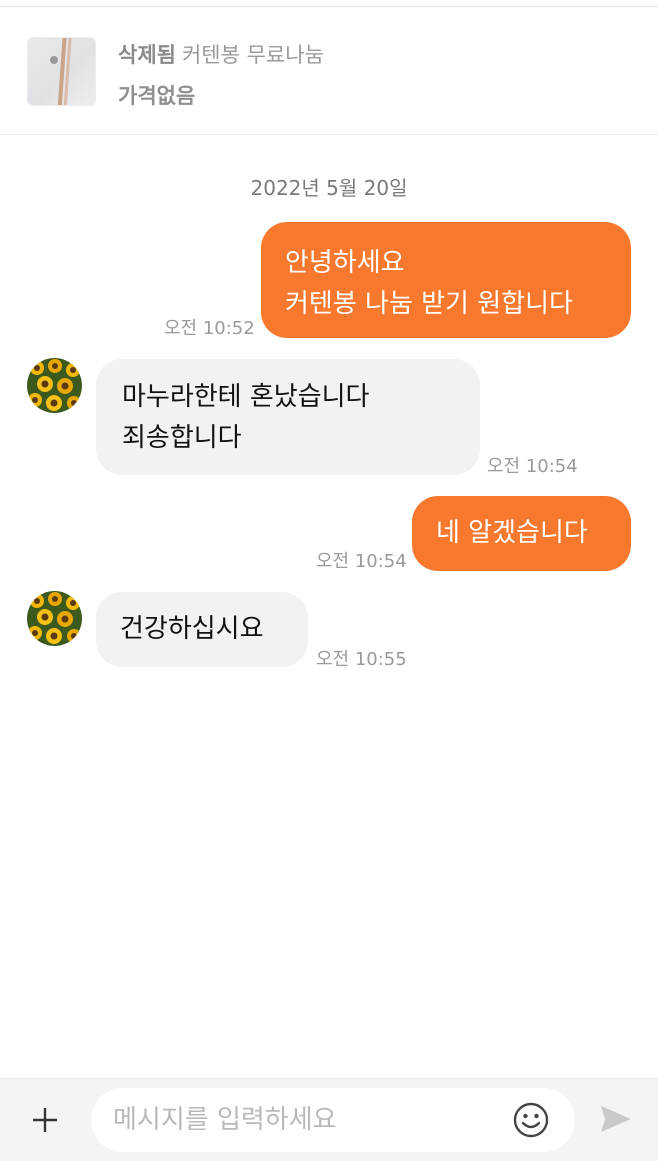 The width and height of the screenshot is (658, 1161). I want to click on my-message-bubble: 안녕하세요 커텐봉 나눔 받기 원합니다, so click(446, 280).